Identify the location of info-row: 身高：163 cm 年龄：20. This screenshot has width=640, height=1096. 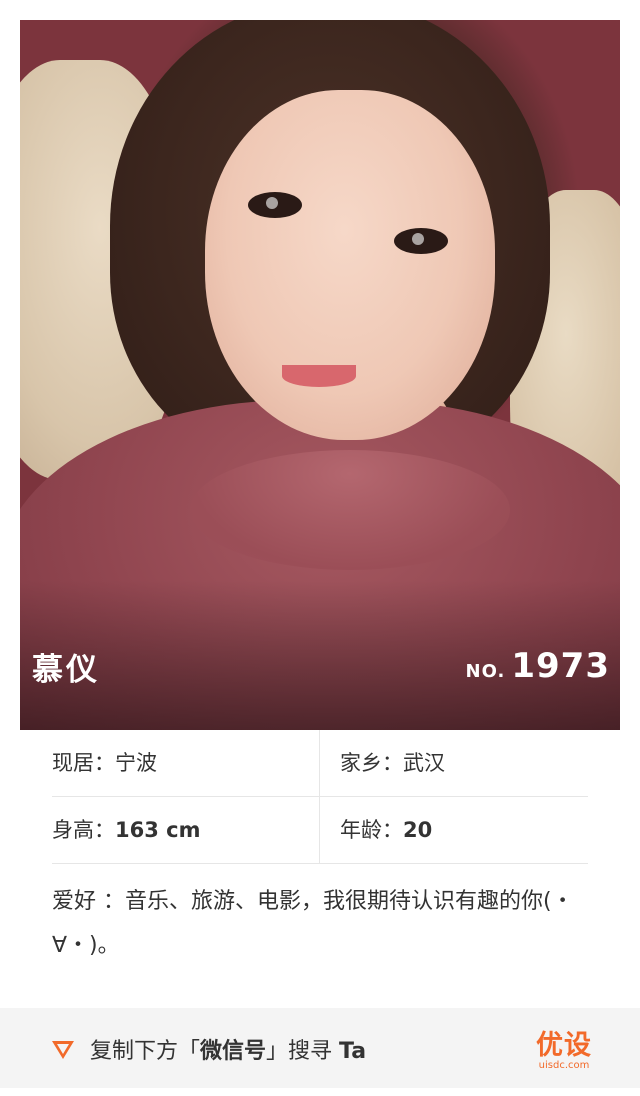
(320, 830).